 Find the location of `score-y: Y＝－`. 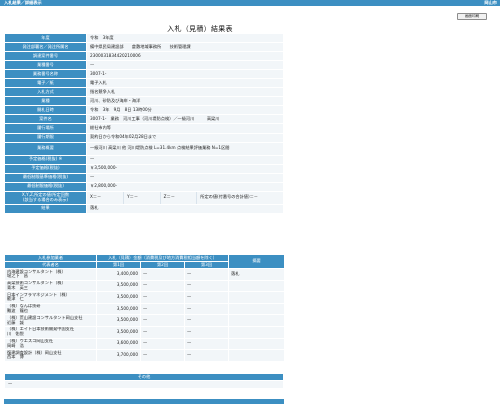

score-y: Y＝－ is located at coordinates (142, 198).